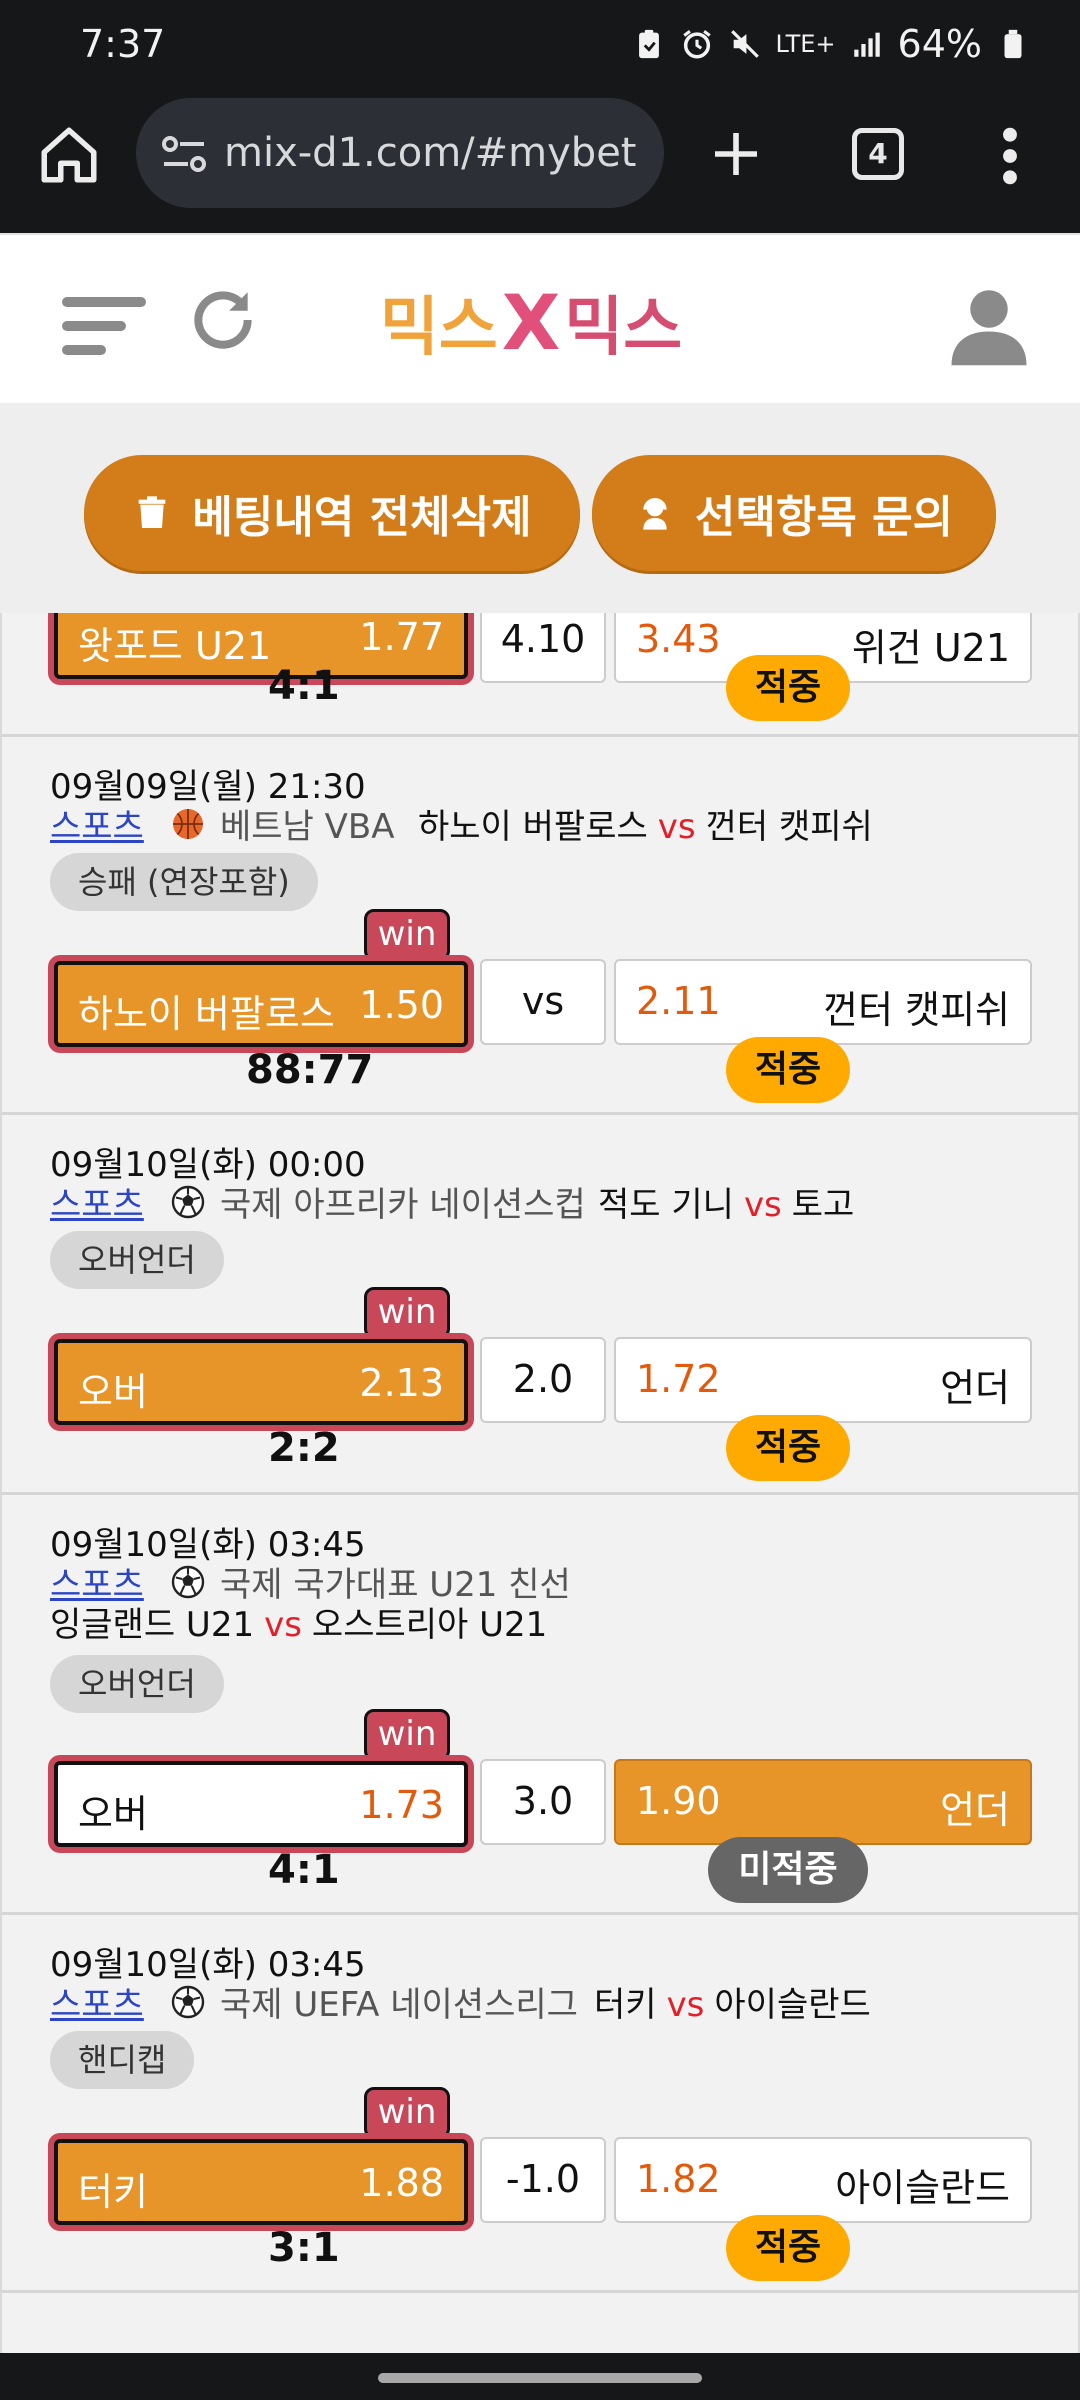 The image size is (1080, 2400). Describe the element at coordinates (824, 517) in the screenshot. I see `inquiry-label: 선택항목 문의` at that location.